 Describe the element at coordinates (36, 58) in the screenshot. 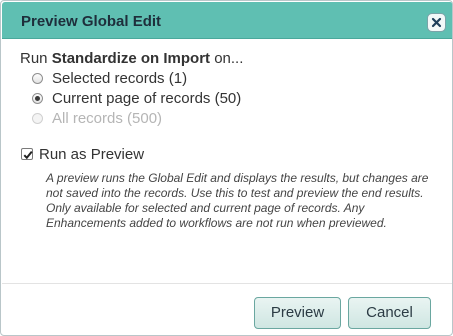

I see `run-prefix: Run` at that location.